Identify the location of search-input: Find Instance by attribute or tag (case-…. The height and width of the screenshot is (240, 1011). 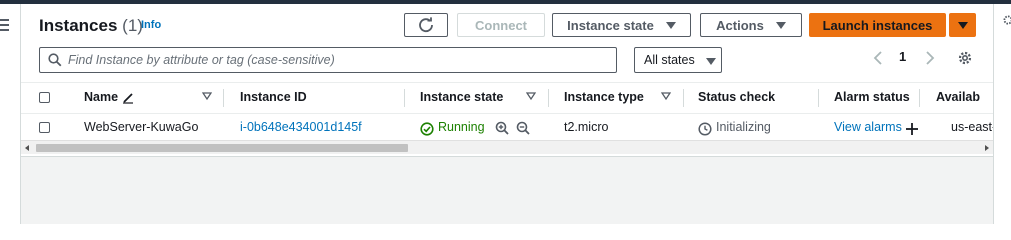
(328, 60).